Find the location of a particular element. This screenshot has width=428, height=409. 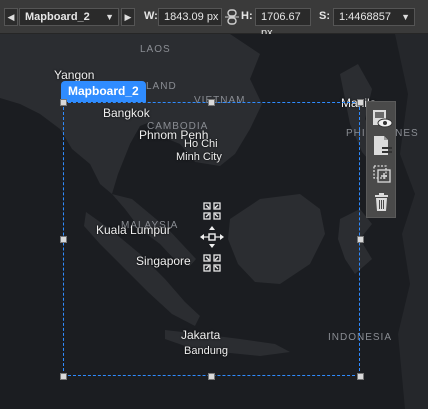

mapboard-name-tag: Mapboard_2 is located at coordinates (103, 91).